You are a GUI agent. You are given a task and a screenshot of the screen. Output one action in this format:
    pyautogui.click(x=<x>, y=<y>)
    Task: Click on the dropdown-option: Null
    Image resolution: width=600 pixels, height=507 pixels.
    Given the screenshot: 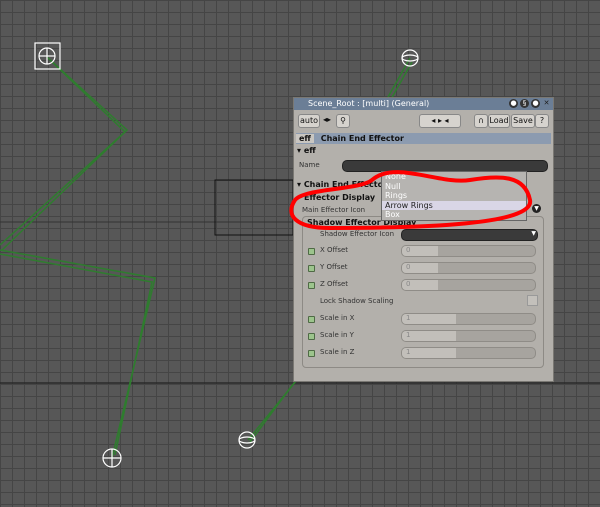 What is the action you would take?
    pyautogui.click(x=454, y=187)
    